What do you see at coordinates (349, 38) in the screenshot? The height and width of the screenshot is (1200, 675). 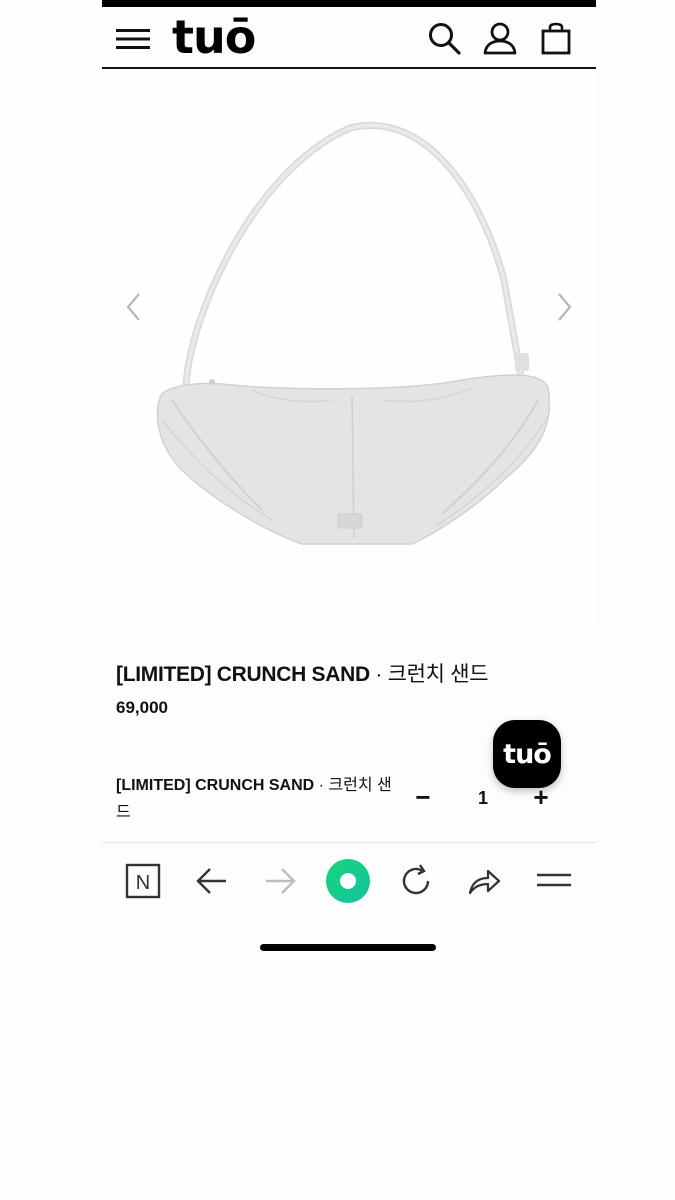 I see `site-header: tuō` at bounding box center [349, 38].